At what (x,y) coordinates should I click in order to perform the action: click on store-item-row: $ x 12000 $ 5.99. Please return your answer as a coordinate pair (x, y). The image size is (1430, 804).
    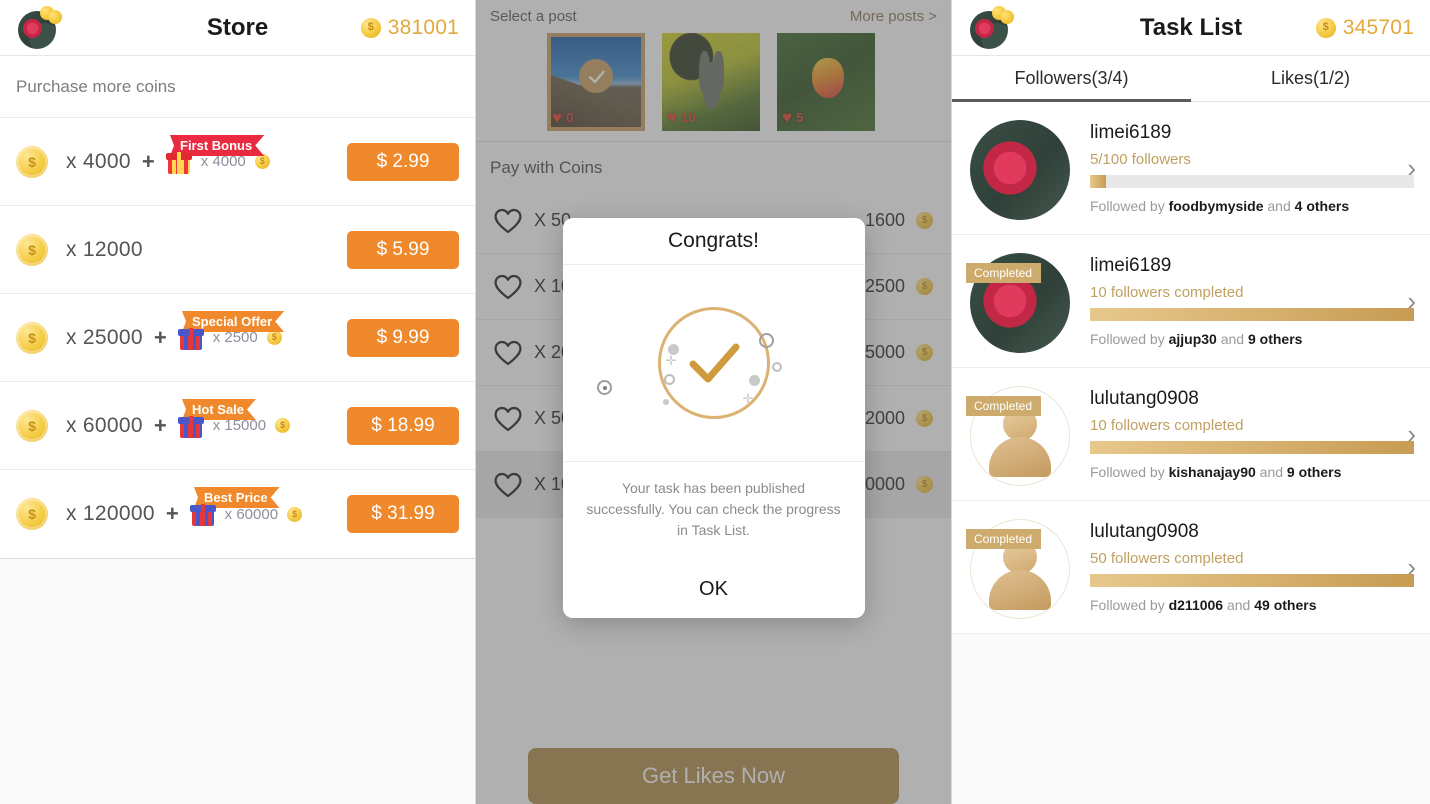
    Looking at the image, I should click on (237, 250).